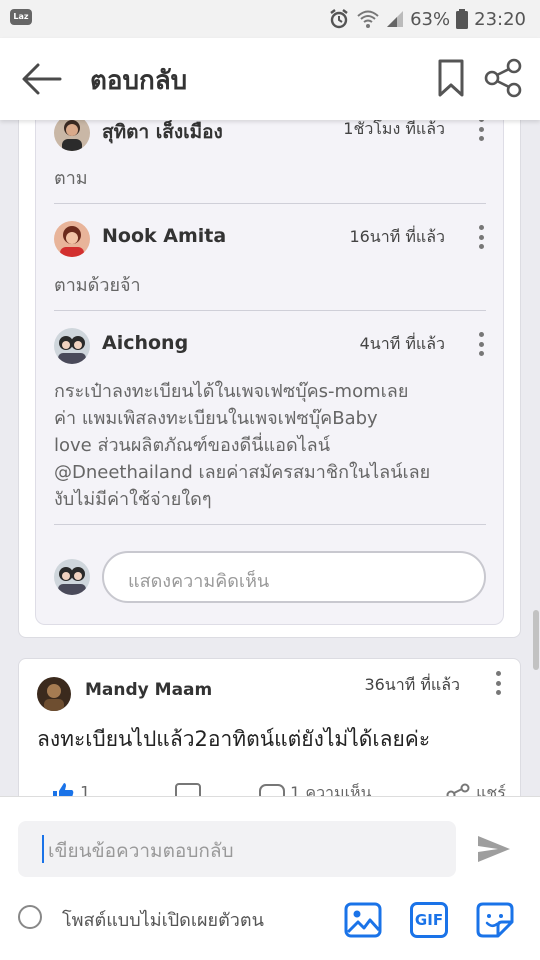 This screenshot has height=960, width=540. What do you see at coordinates (72, 577) in the screenshot?
I see `current-user-avatar` at bounding box center [72, 577].